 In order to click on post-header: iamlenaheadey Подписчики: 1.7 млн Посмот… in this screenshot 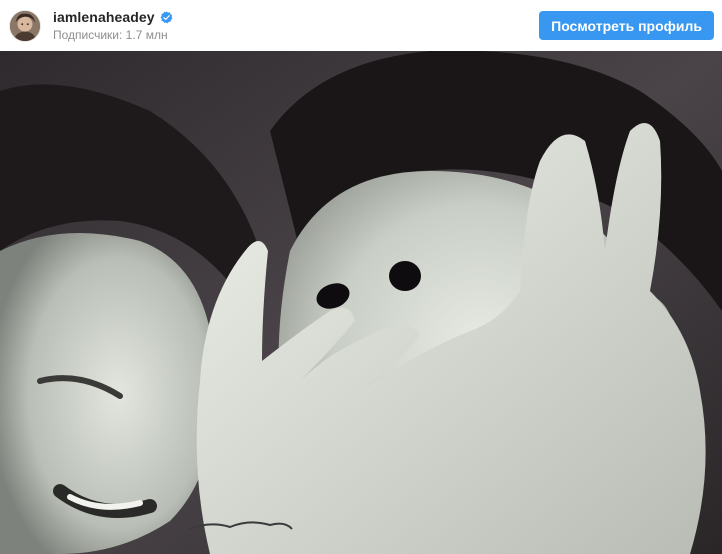, I will do `click(361, 25)`.